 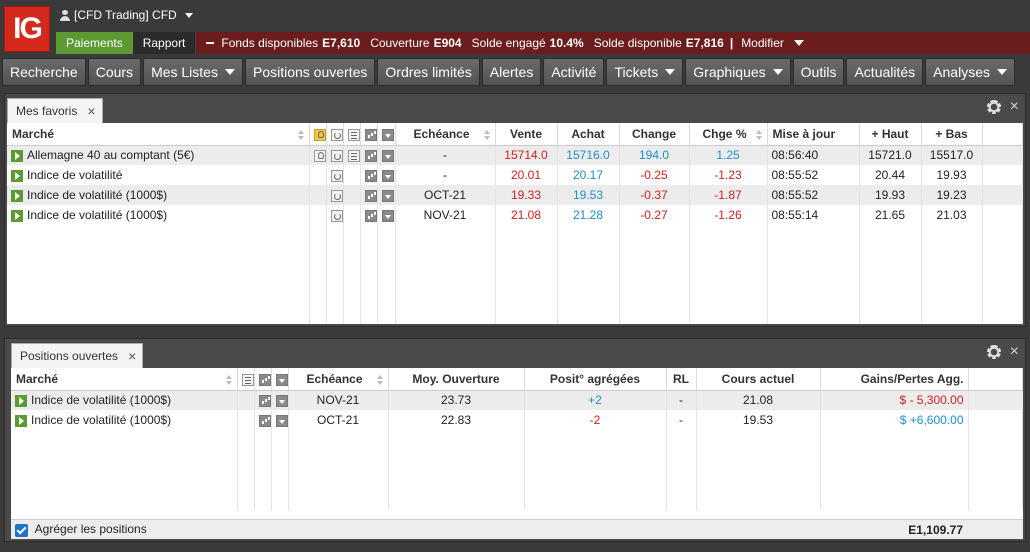 What do you see at coordinates (588, 175) in the screenshot?
I see `achat-cell: 20.17` at bounding box center [588, 175].